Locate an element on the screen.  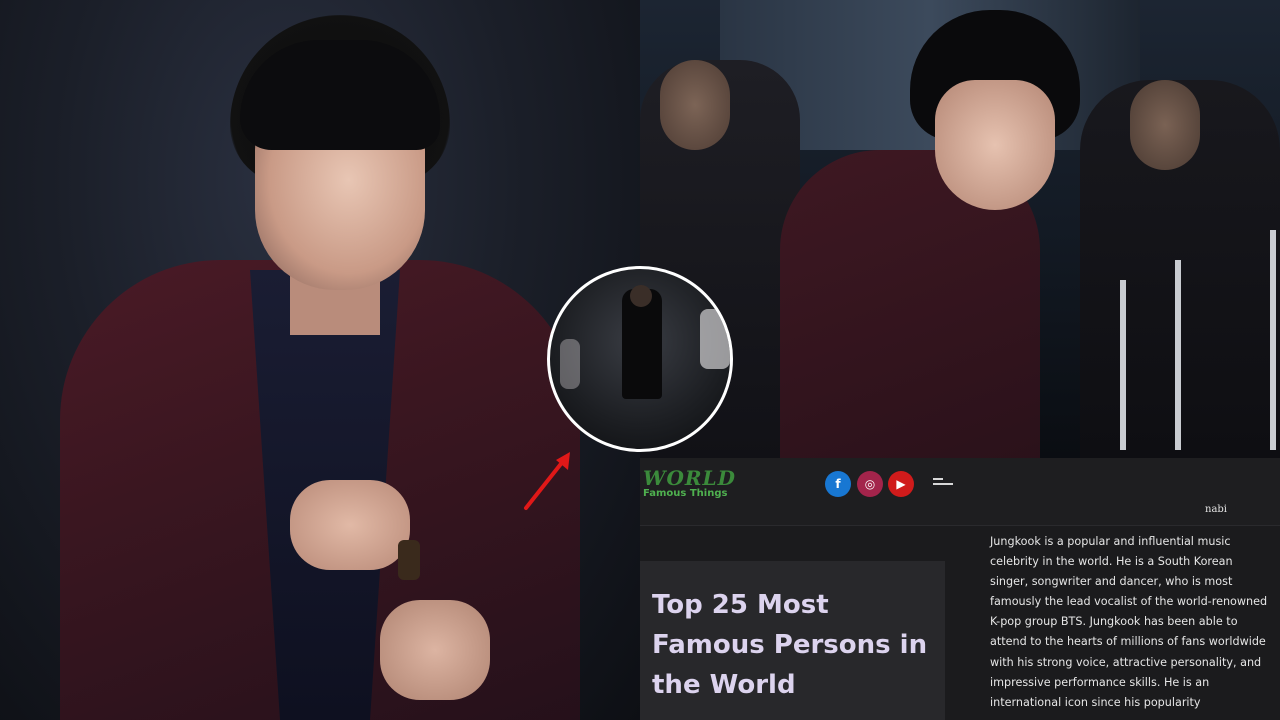
site-logo: WORLD Famous Things is located at coordinates (698, 491).